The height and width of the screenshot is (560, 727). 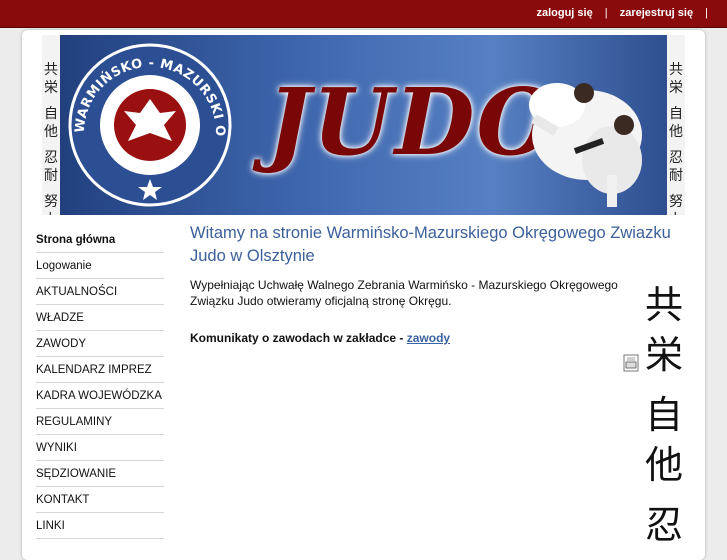 What do you see at coordinates (100, 448) in the screenshot?
I see `sidebar-item-results: WYNIKI` at bounding box center [100, 448].